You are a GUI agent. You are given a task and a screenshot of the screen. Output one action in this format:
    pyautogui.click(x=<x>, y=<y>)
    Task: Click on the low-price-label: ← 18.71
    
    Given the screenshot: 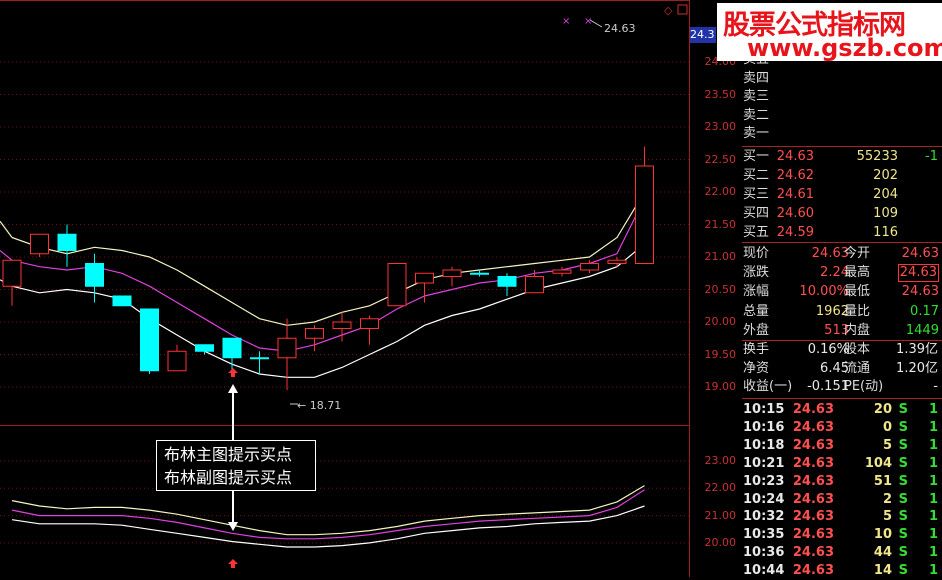 What is the action you would take?
    pyautogui.click(x=319, y=405)
    